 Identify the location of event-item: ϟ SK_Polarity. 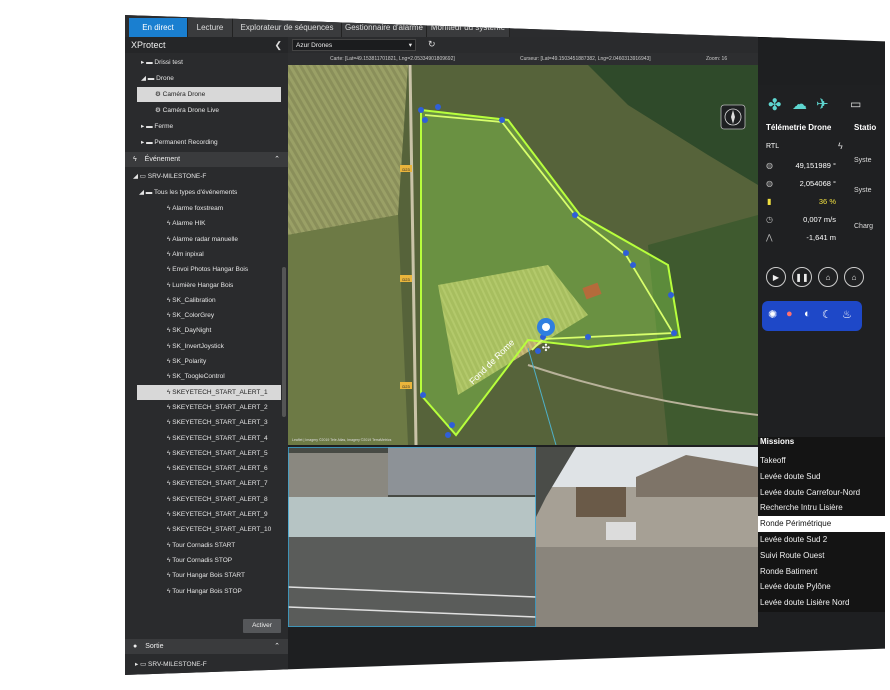
(186, 361).